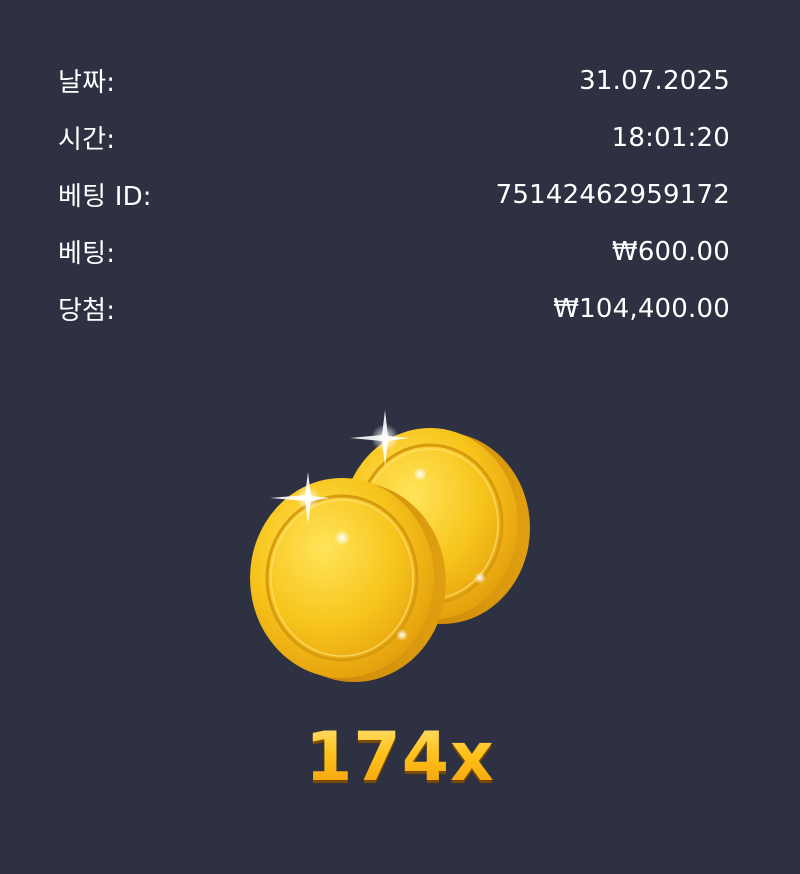 The width and height of the screenshot is (800, 874). I want to click on time-value: 18:01:20, so click(670, 137).